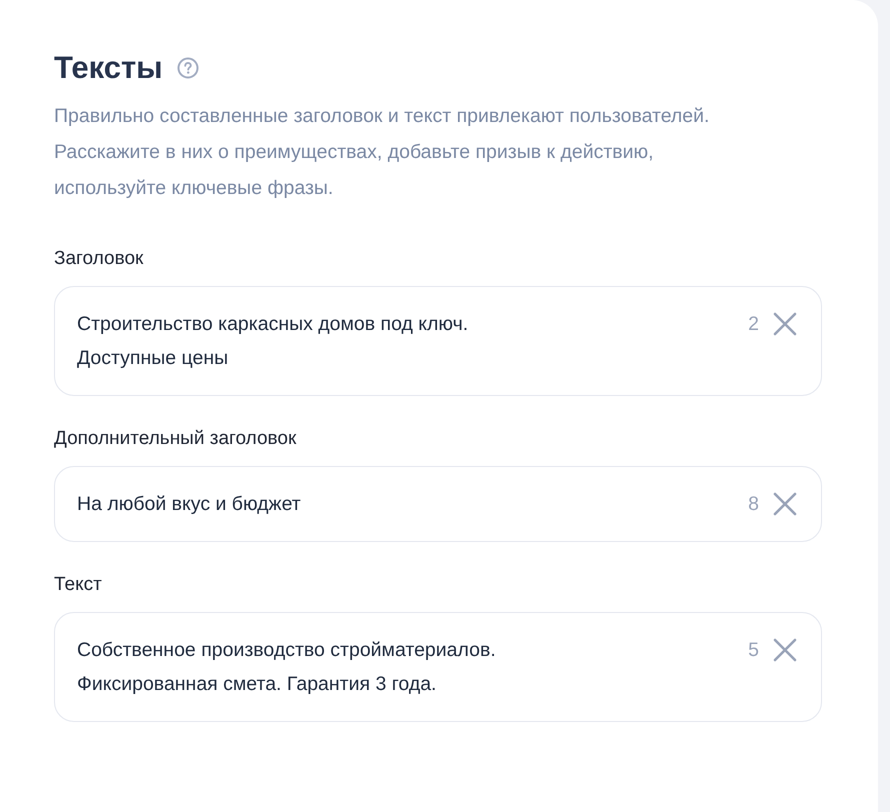 The image size is (890, 812). What do you see at coordinates (382, 152) in the screenshot?
I see `section-description: Правильно составленные заголовок и текст привлекают пользователей. Расскажите в них о преимуществах, добавьте призыв к действию, используйте ключевые фразы.` at bounding box center [382, 152].